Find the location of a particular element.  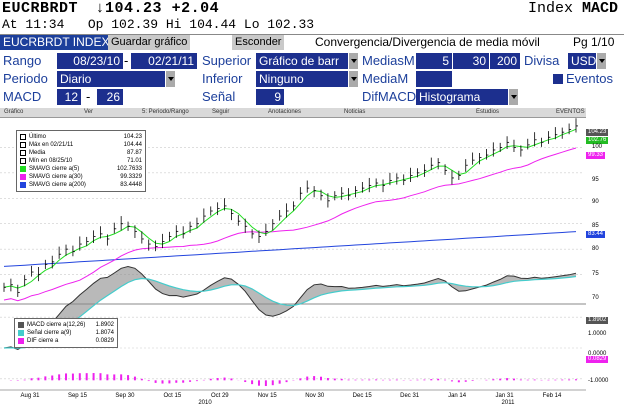

currency-label: Divisa is located at coordinates (542, 60).